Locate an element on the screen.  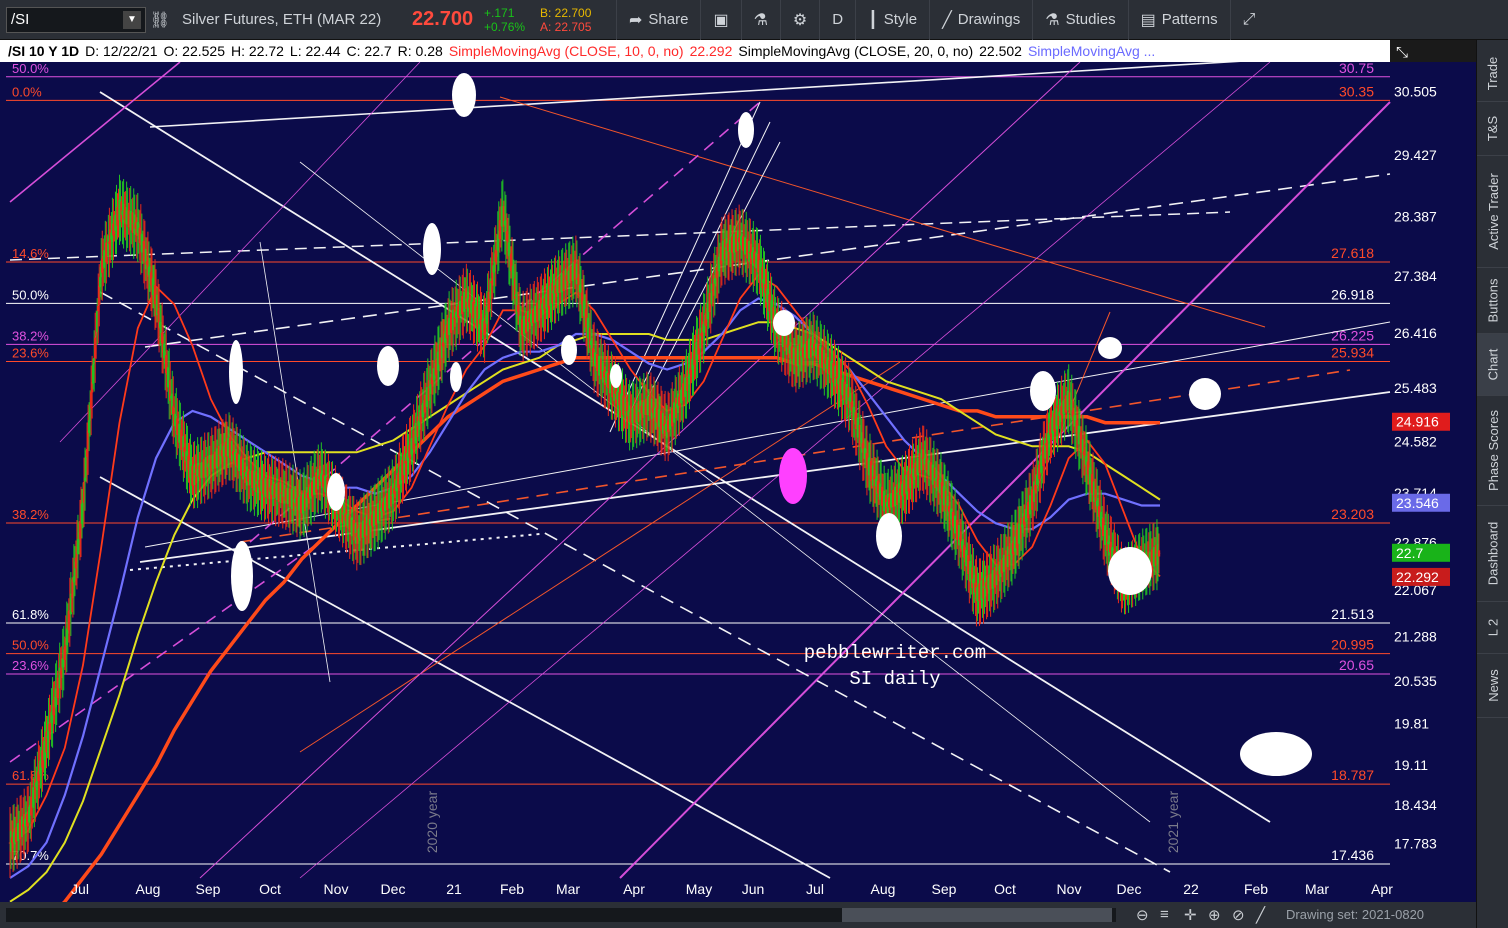
studies-button: ⚗ Studies is located at coordinates (1079, 20).